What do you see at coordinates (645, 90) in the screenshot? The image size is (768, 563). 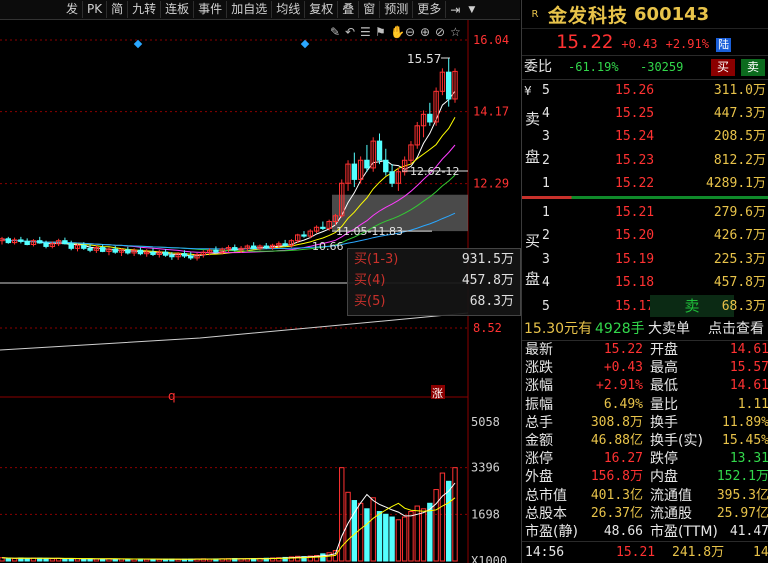 I see `ask-row-5: 5 15.26 311.0万` at bounding box center [645, 90].